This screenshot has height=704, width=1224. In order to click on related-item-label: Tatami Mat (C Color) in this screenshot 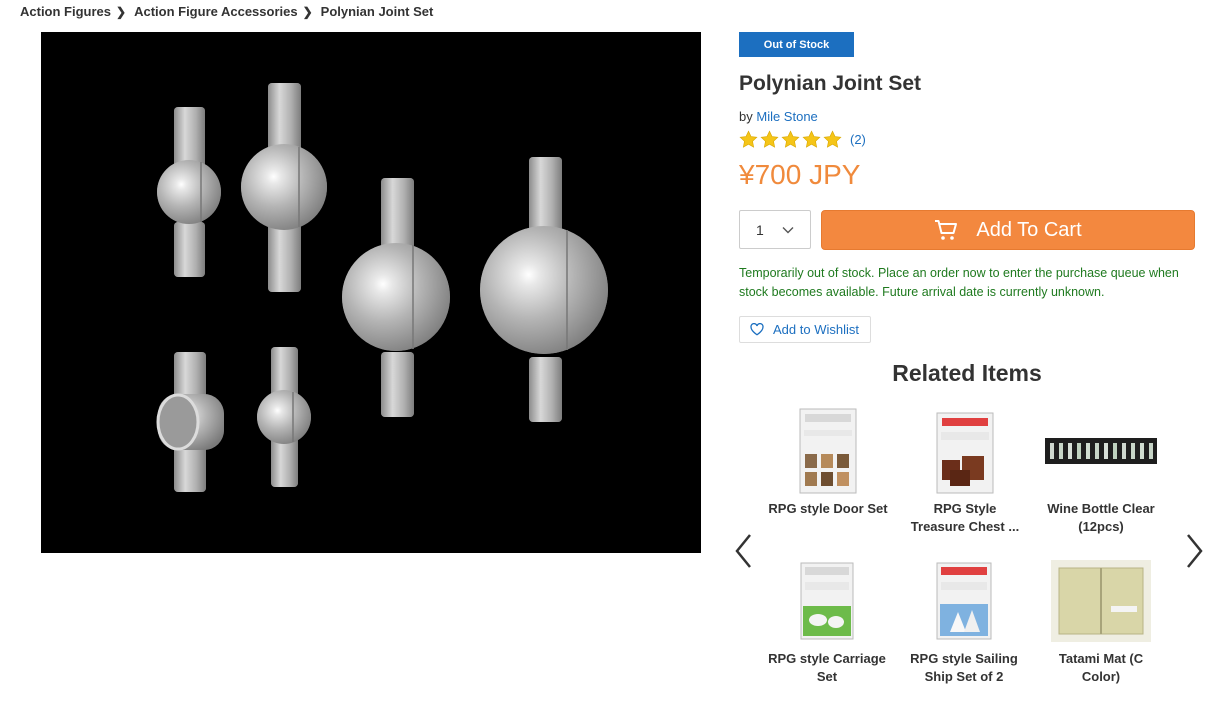, I will do `click(1101, 667)`.